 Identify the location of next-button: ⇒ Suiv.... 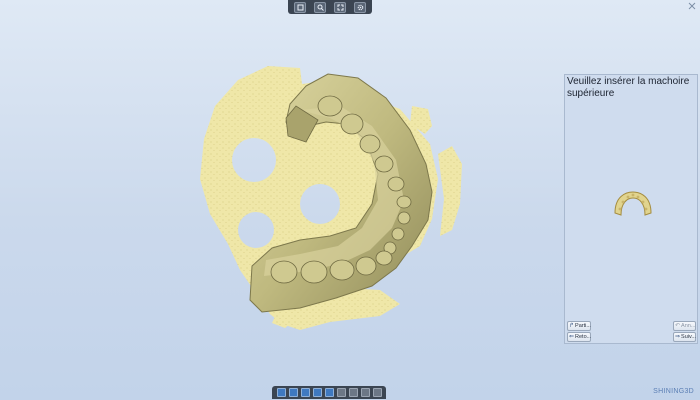
(684, 337).